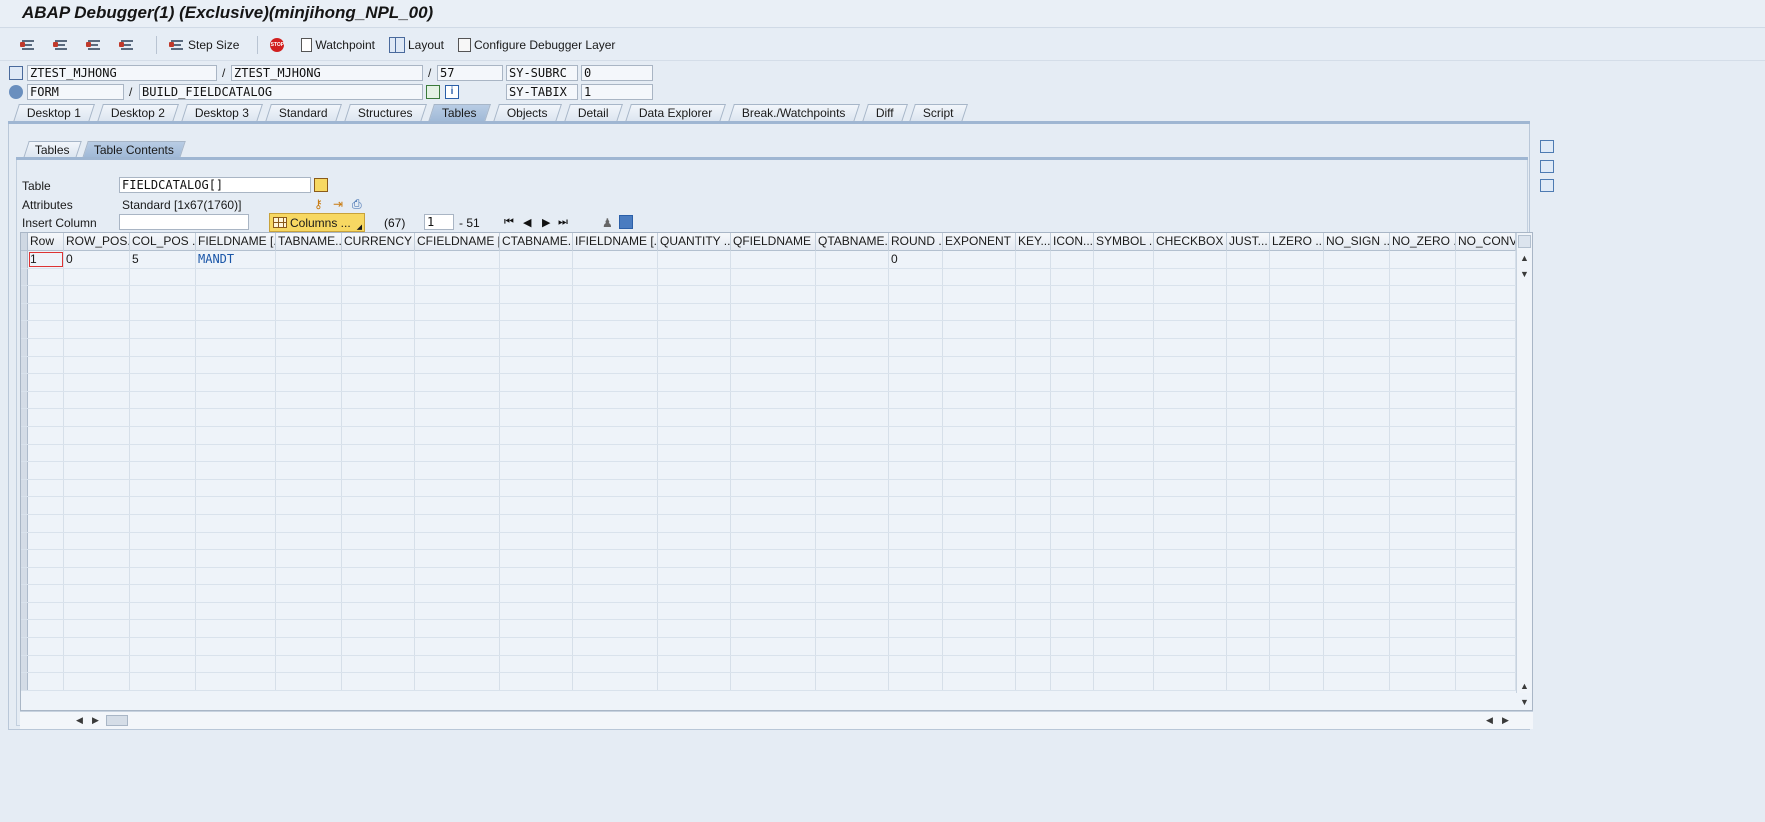  I want to click on table-cell: 5, so click(163, 259).